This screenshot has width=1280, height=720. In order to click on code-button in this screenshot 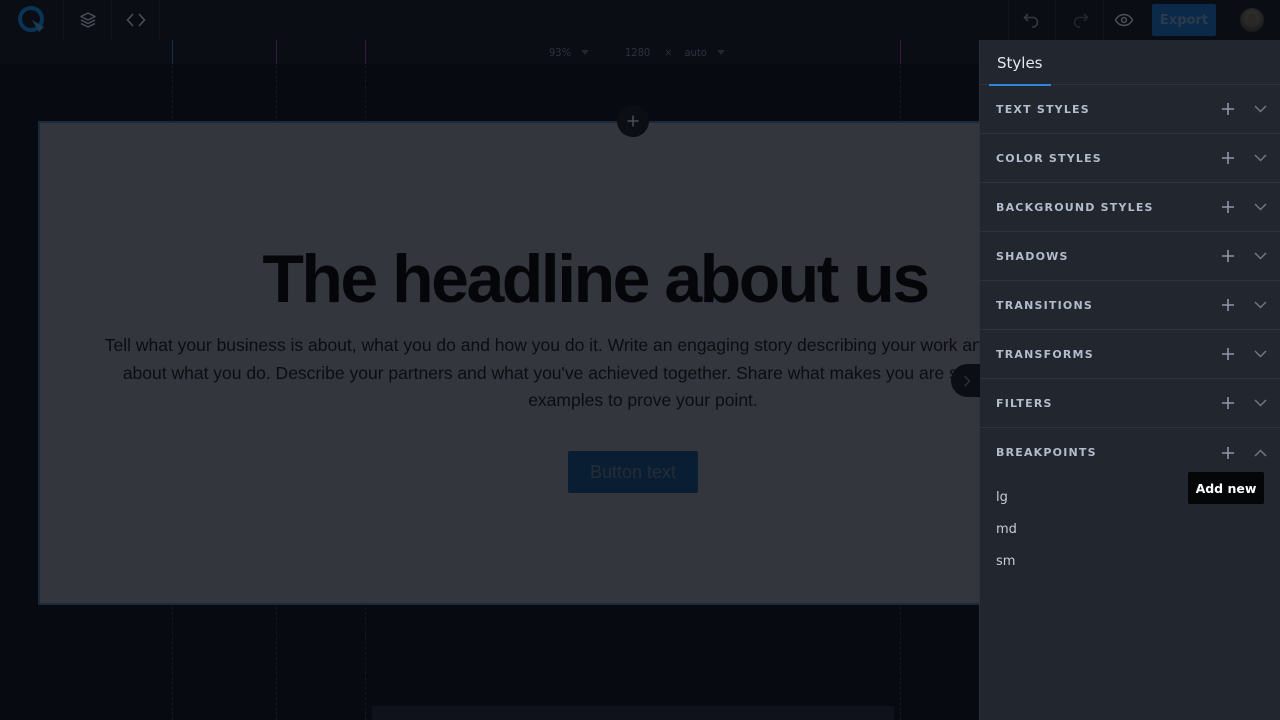, I will do `click(136, 20)`.